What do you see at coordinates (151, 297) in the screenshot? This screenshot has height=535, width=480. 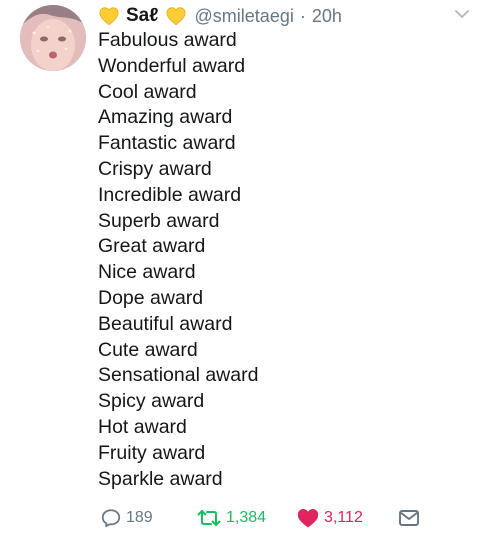 I see `tweet-line: Dope award` at bounding box center [151, 297].